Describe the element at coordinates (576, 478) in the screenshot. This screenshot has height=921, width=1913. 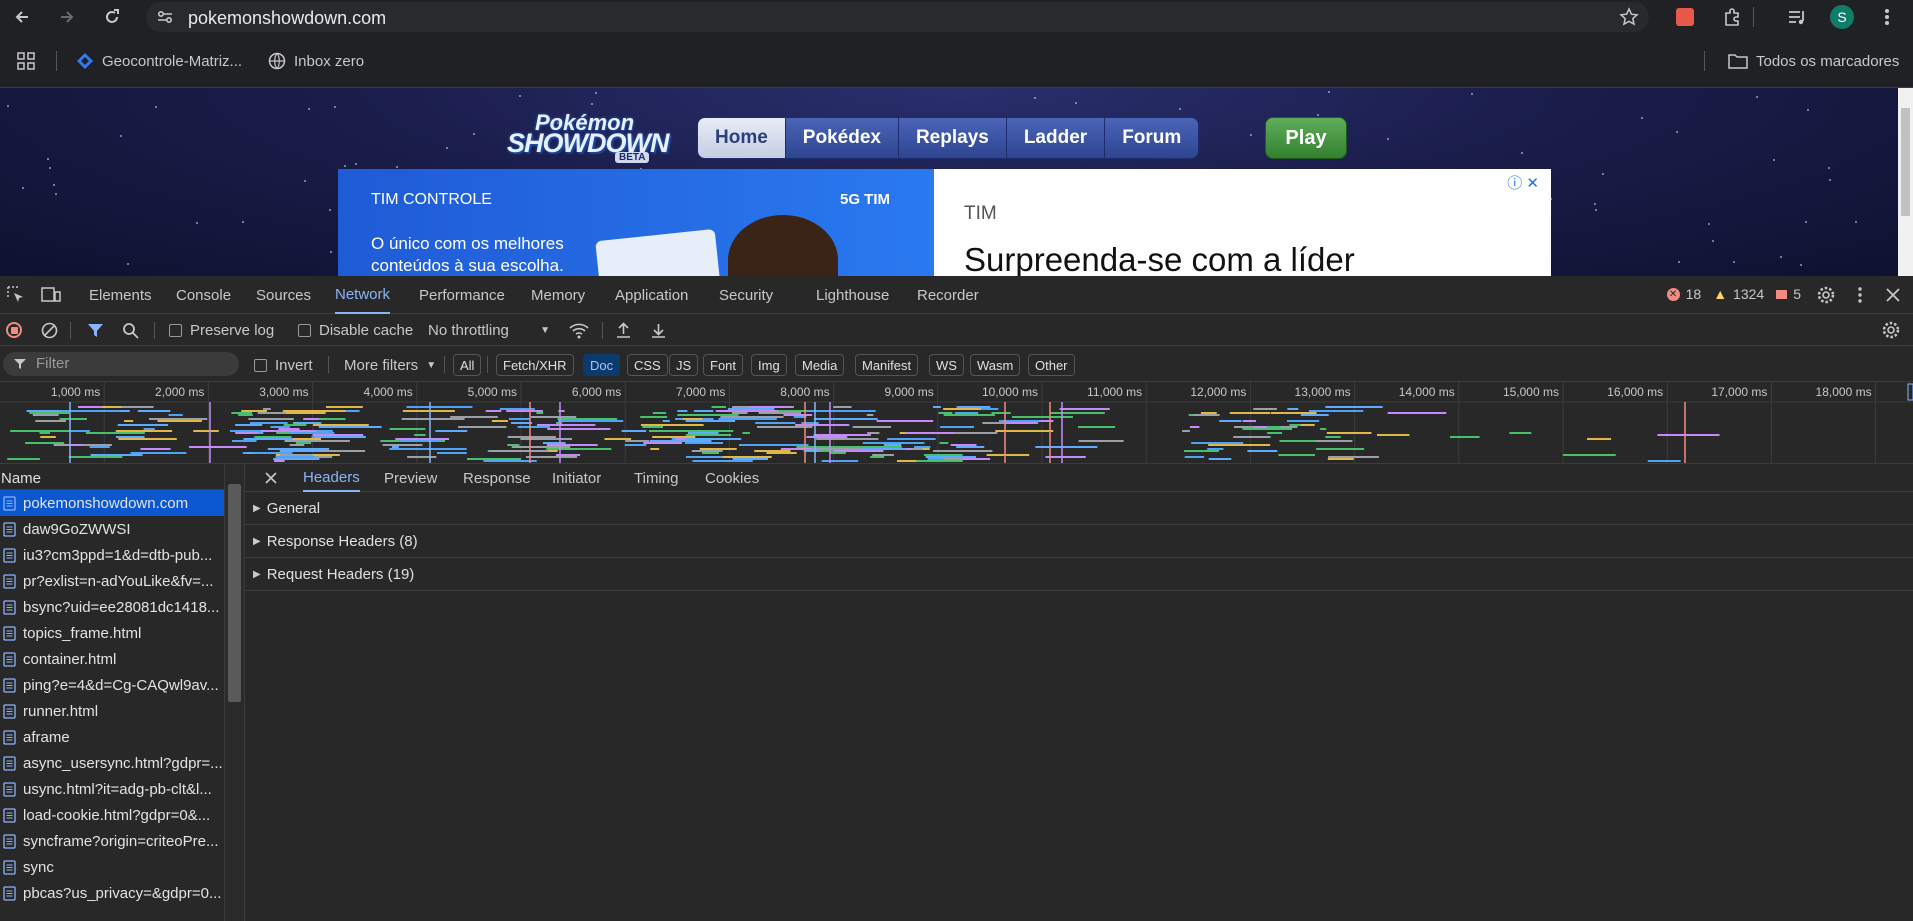
I see `detail-tab-initiator: Initiator` at that location.